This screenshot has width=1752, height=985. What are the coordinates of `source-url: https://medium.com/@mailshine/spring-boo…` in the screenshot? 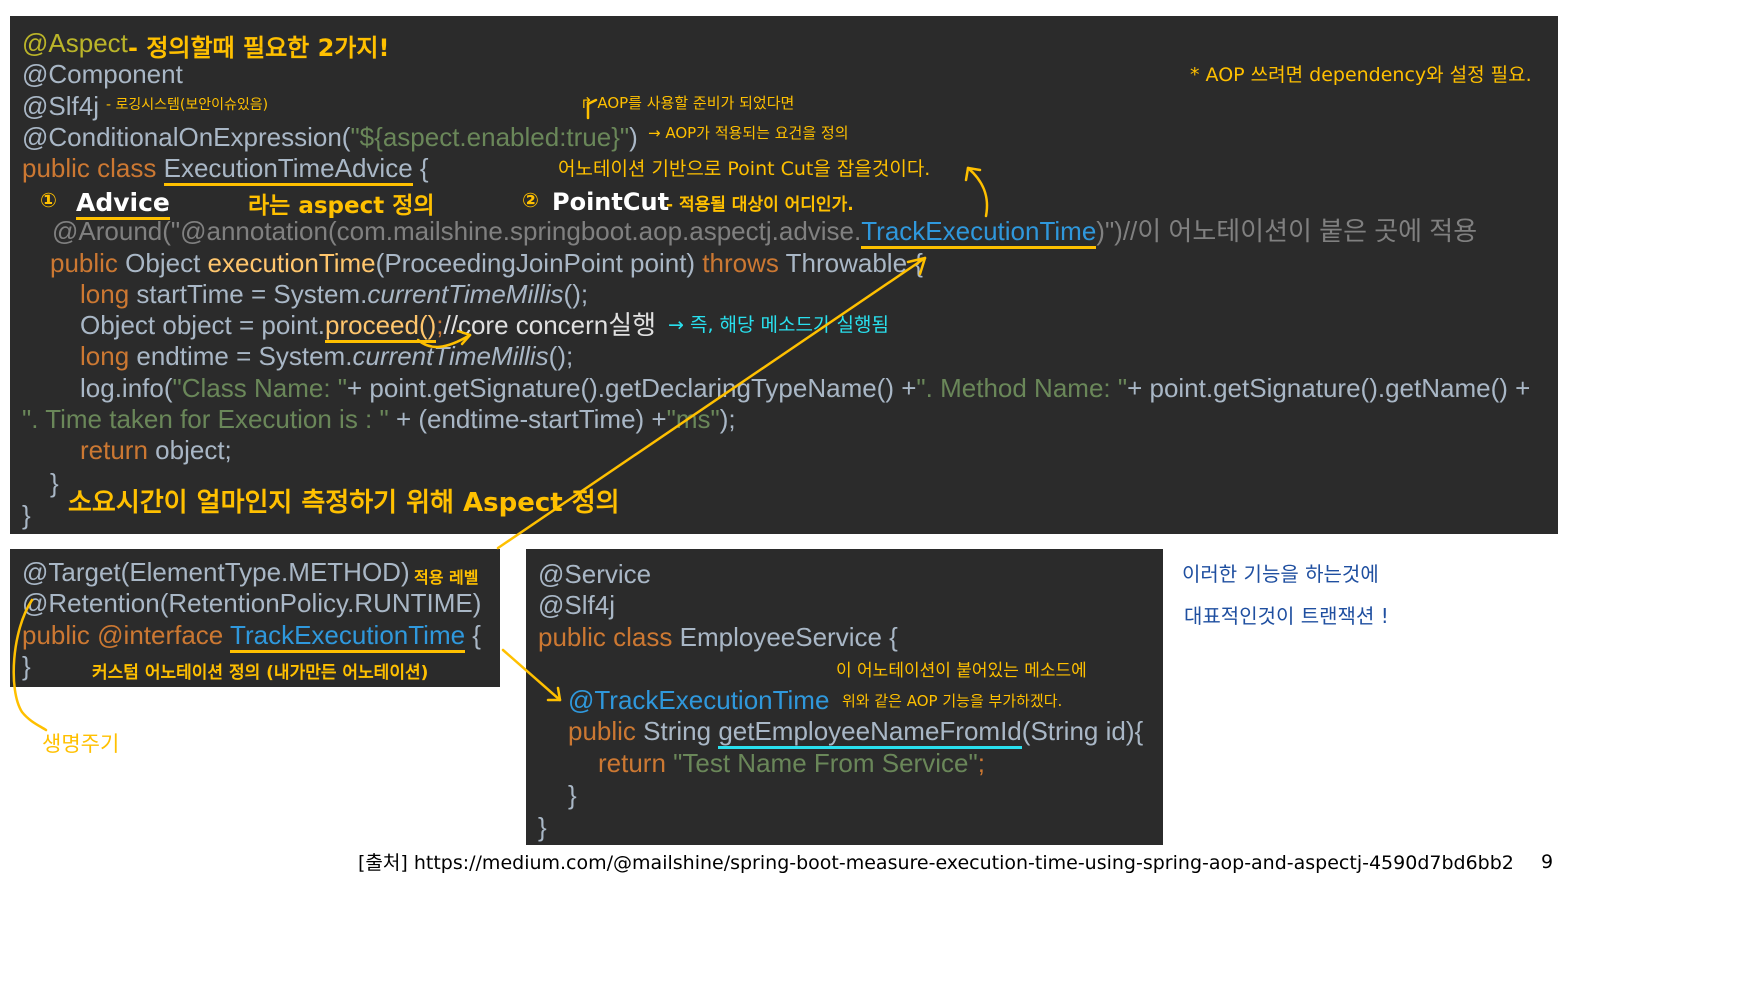 It's located at (964, 863).